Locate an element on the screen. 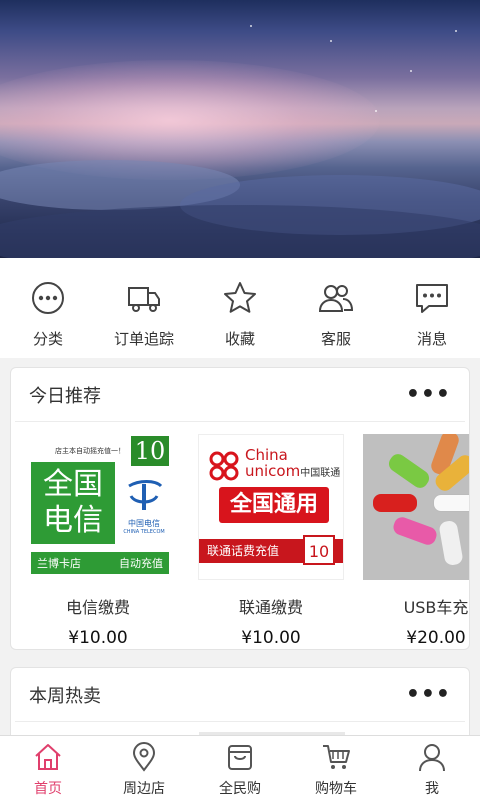 Image resolution: width=480 pixels, height=800 pixels. shopping-bag-icon is located at coordinates (240, 757).